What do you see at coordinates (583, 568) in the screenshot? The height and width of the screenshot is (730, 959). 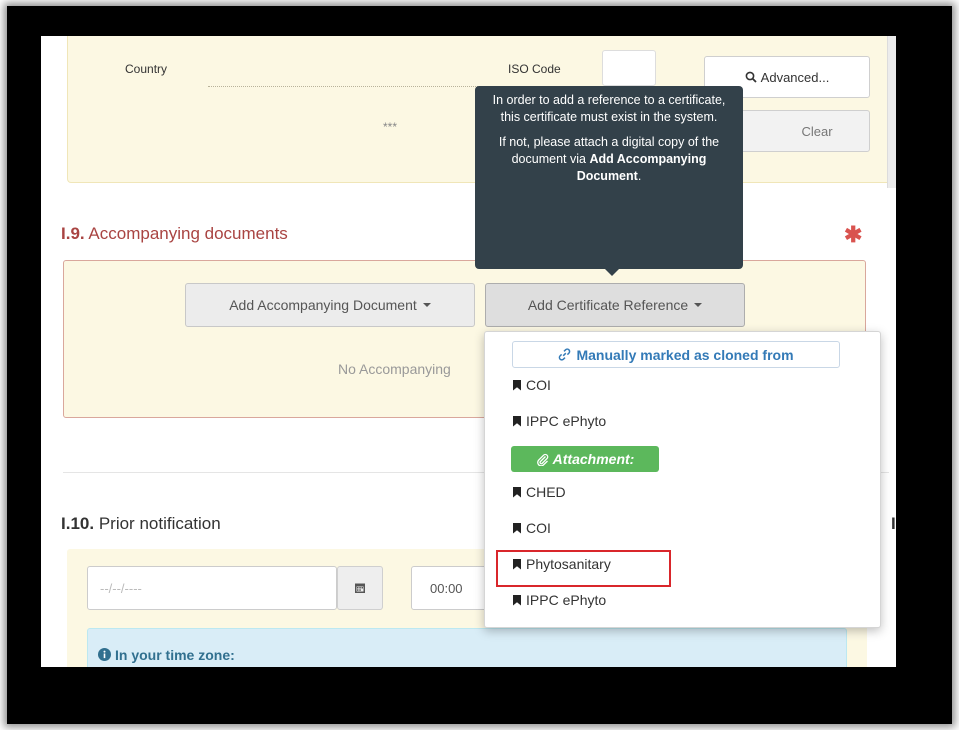 I see `phytosanitary-highlight-box` at bounding box center [583, 568].